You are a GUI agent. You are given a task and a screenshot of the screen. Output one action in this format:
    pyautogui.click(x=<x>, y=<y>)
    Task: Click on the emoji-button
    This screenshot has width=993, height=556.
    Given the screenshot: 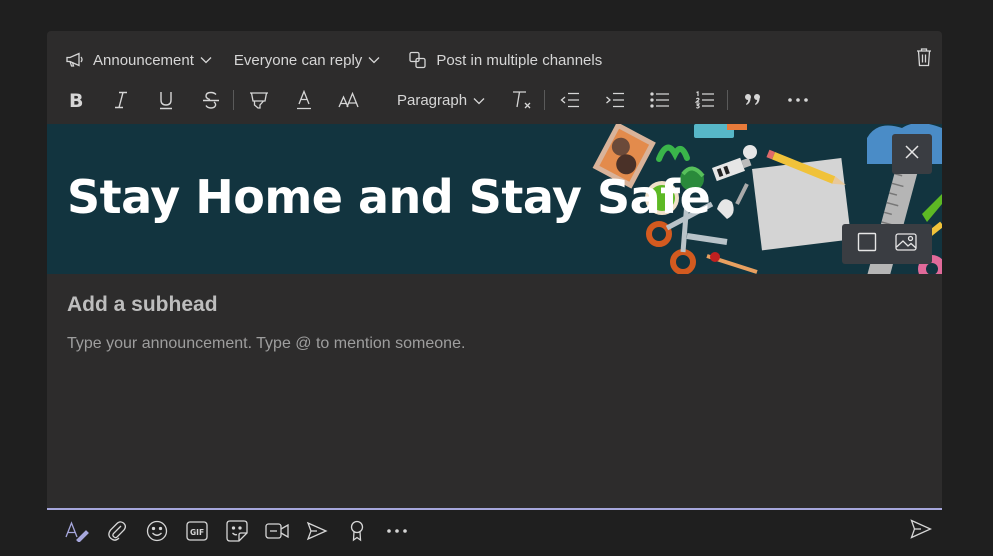 What is the action you would take?
    pyautogui.click(x=157, y=531)
    